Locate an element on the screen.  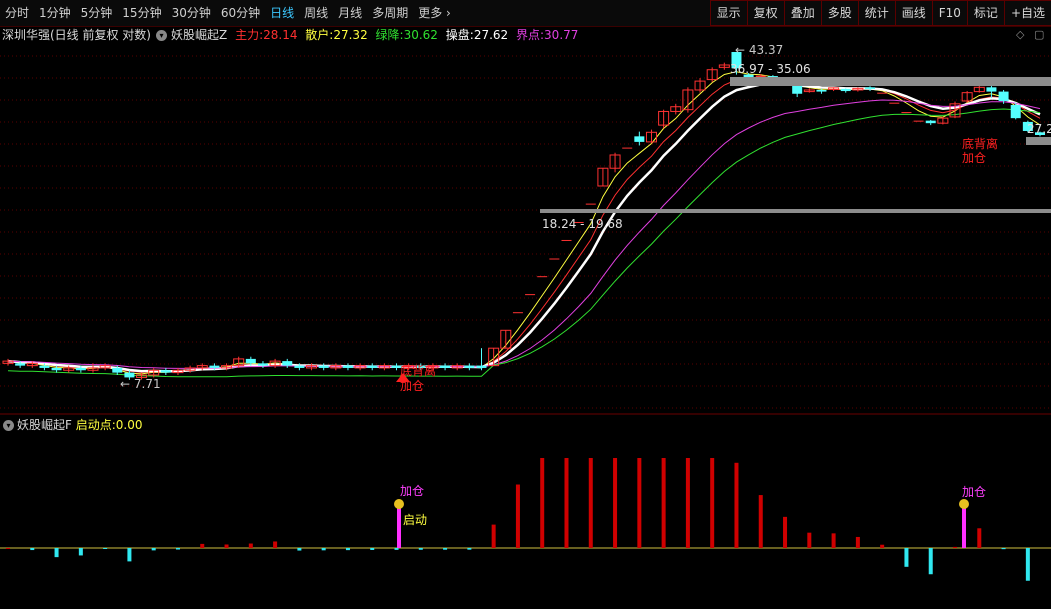
high-price-value: 43.37 is located at coordinates (766, 50).